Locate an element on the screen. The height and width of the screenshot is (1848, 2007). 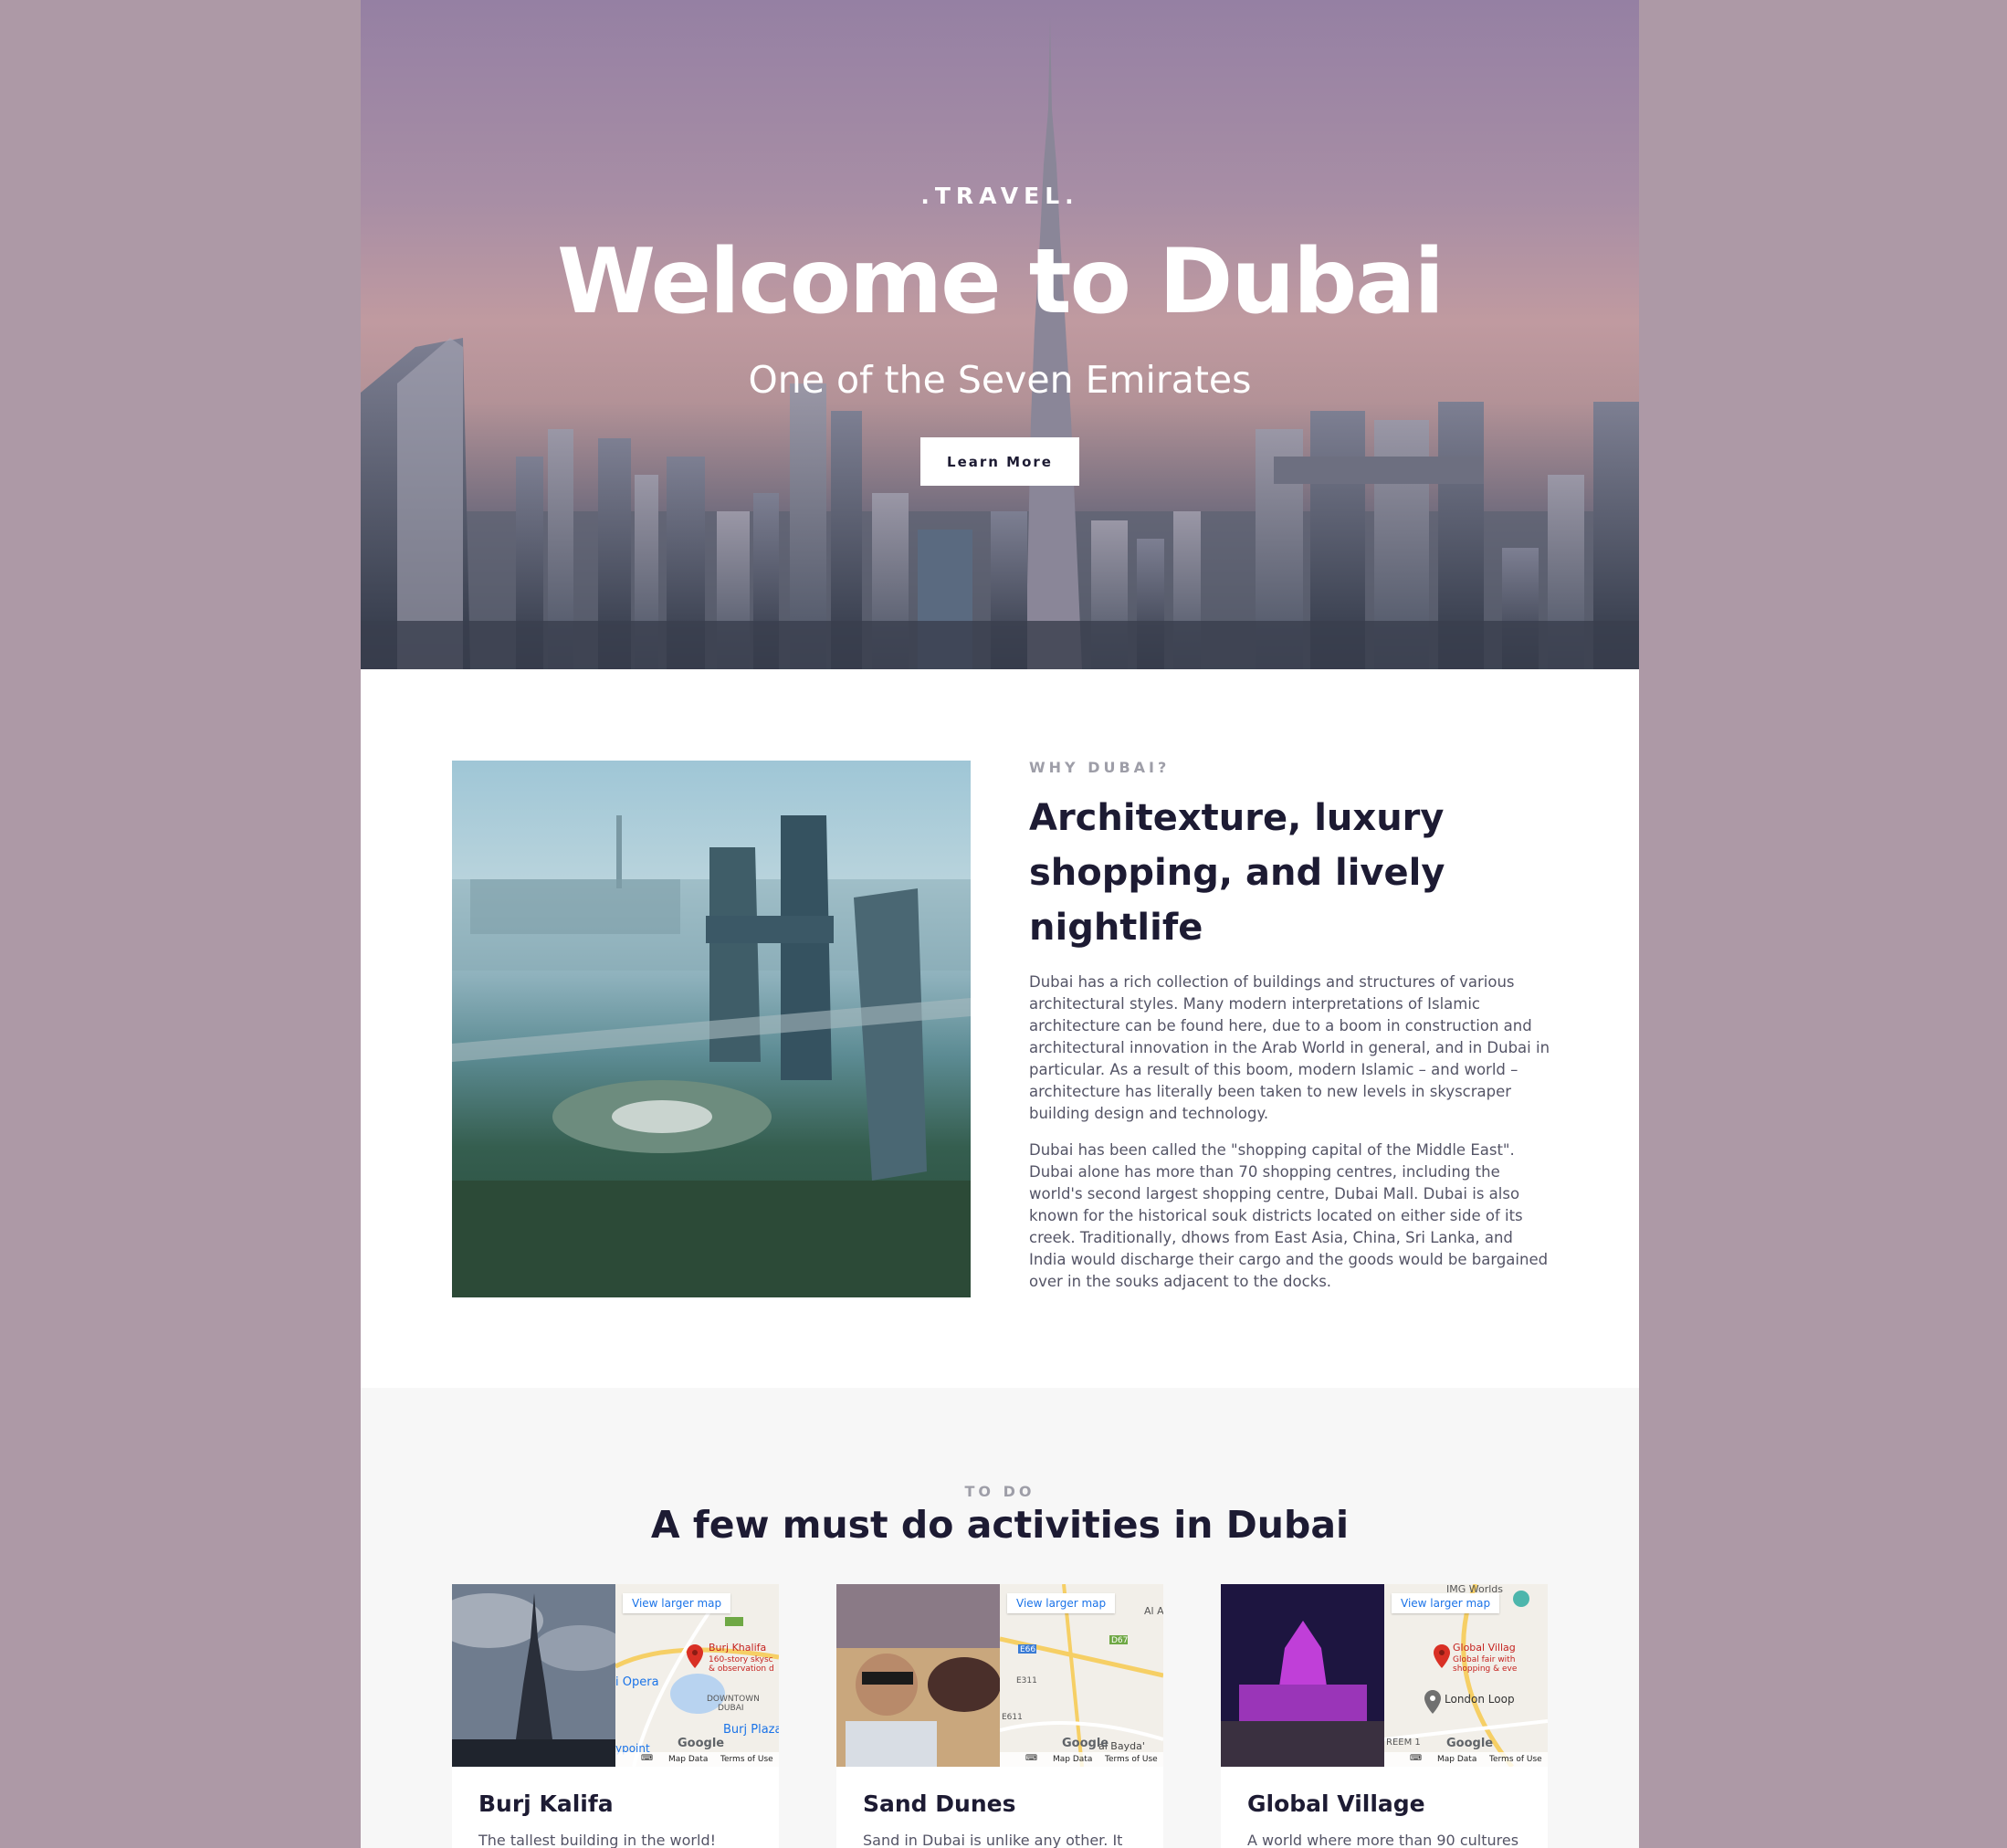
map-label: Burj Khalifa is located at coordinates (738, 1648).